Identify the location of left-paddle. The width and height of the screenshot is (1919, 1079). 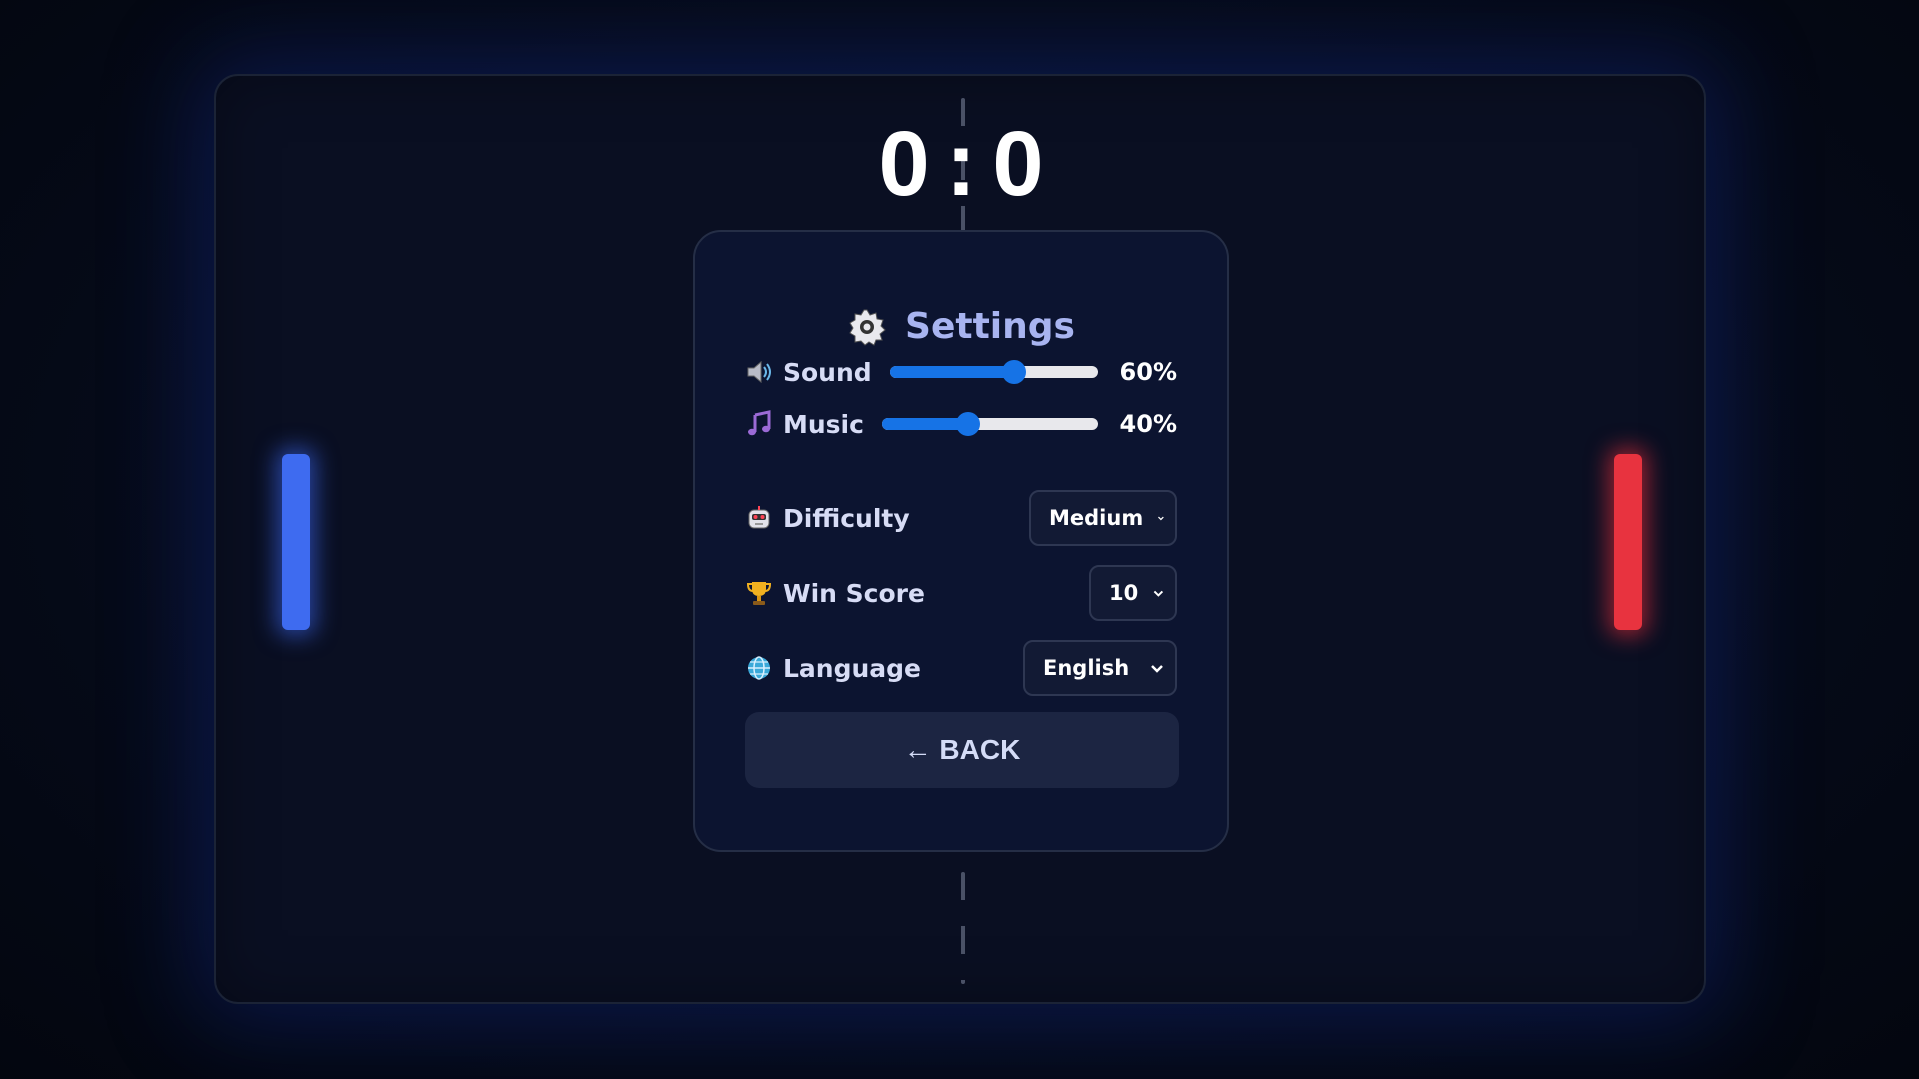
(296, 542).